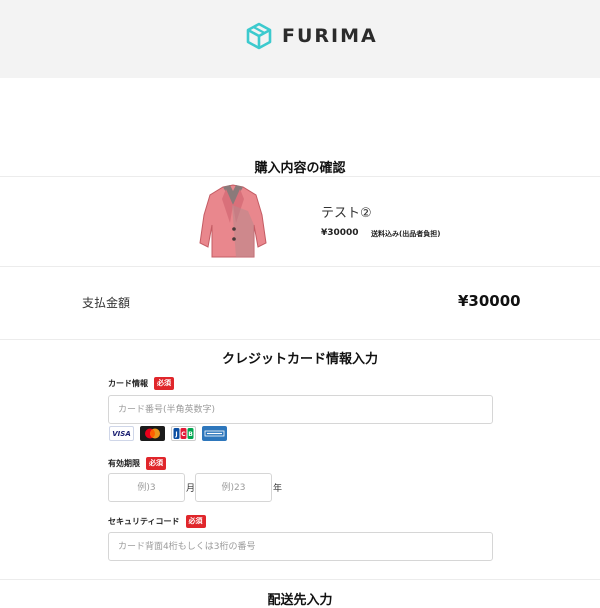 Image resolution: width=600 pixels, height=608 pixels. I want to click on expiry-year-input, so click(233, 487).